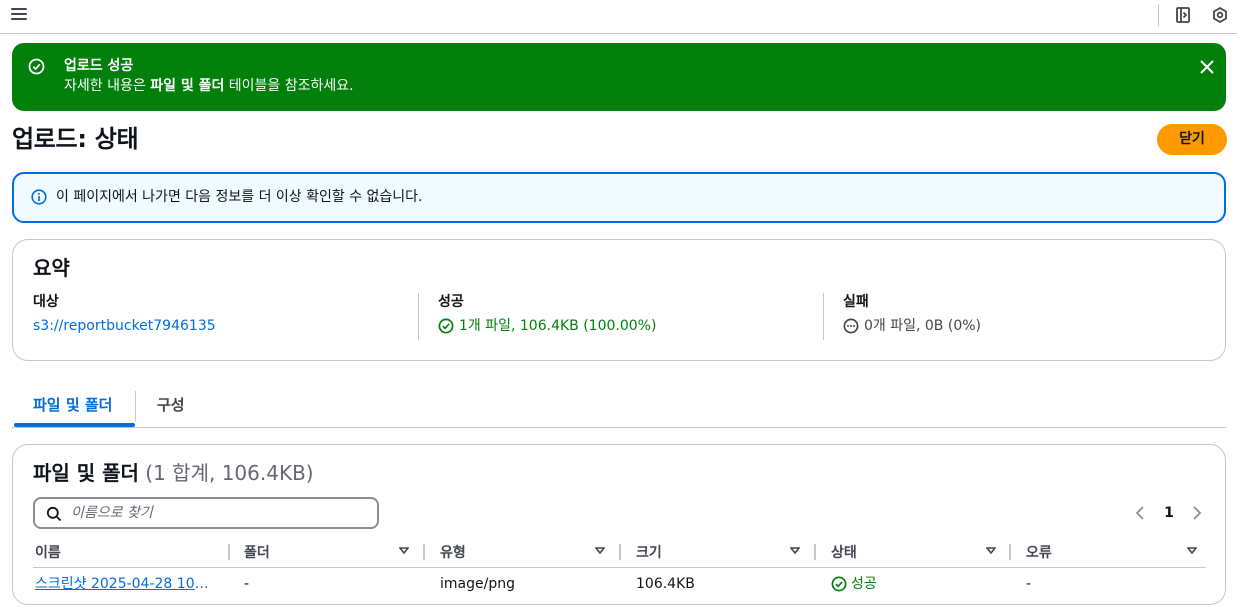 Image resolution: width=1237 pixels, height=613 pixels. Describe the element at coordinates (187, 86) in the screenshot. I see `flash-body-bold: 파일 및 폴더` at that location.